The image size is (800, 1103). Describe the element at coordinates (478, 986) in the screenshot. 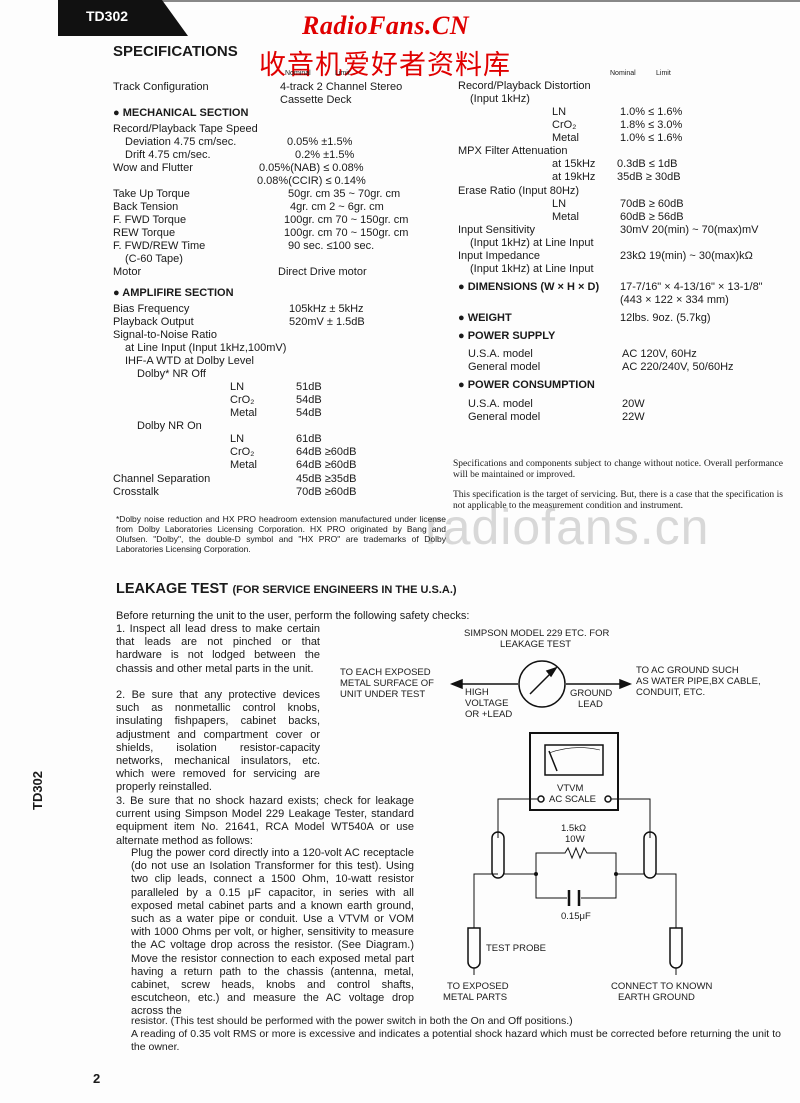

I see `bottom-left-label-1: TO EXPOSED` at that location.